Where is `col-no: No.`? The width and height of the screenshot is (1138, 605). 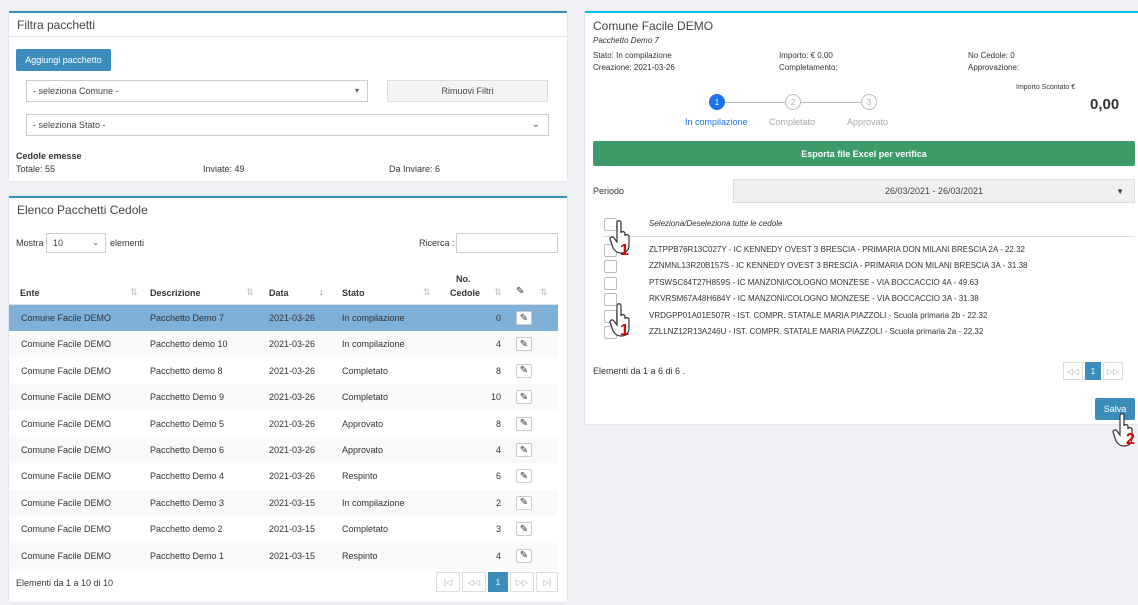 col-no: No. is located at coordinates (463, 279).